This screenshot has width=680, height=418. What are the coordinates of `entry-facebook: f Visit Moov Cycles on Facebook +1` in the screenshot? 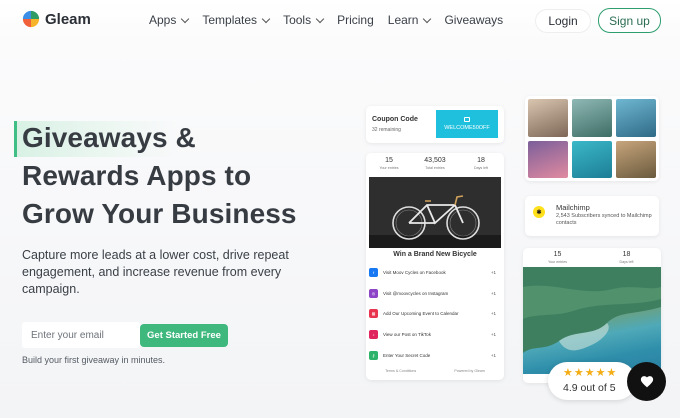 It's located at (434, 272).